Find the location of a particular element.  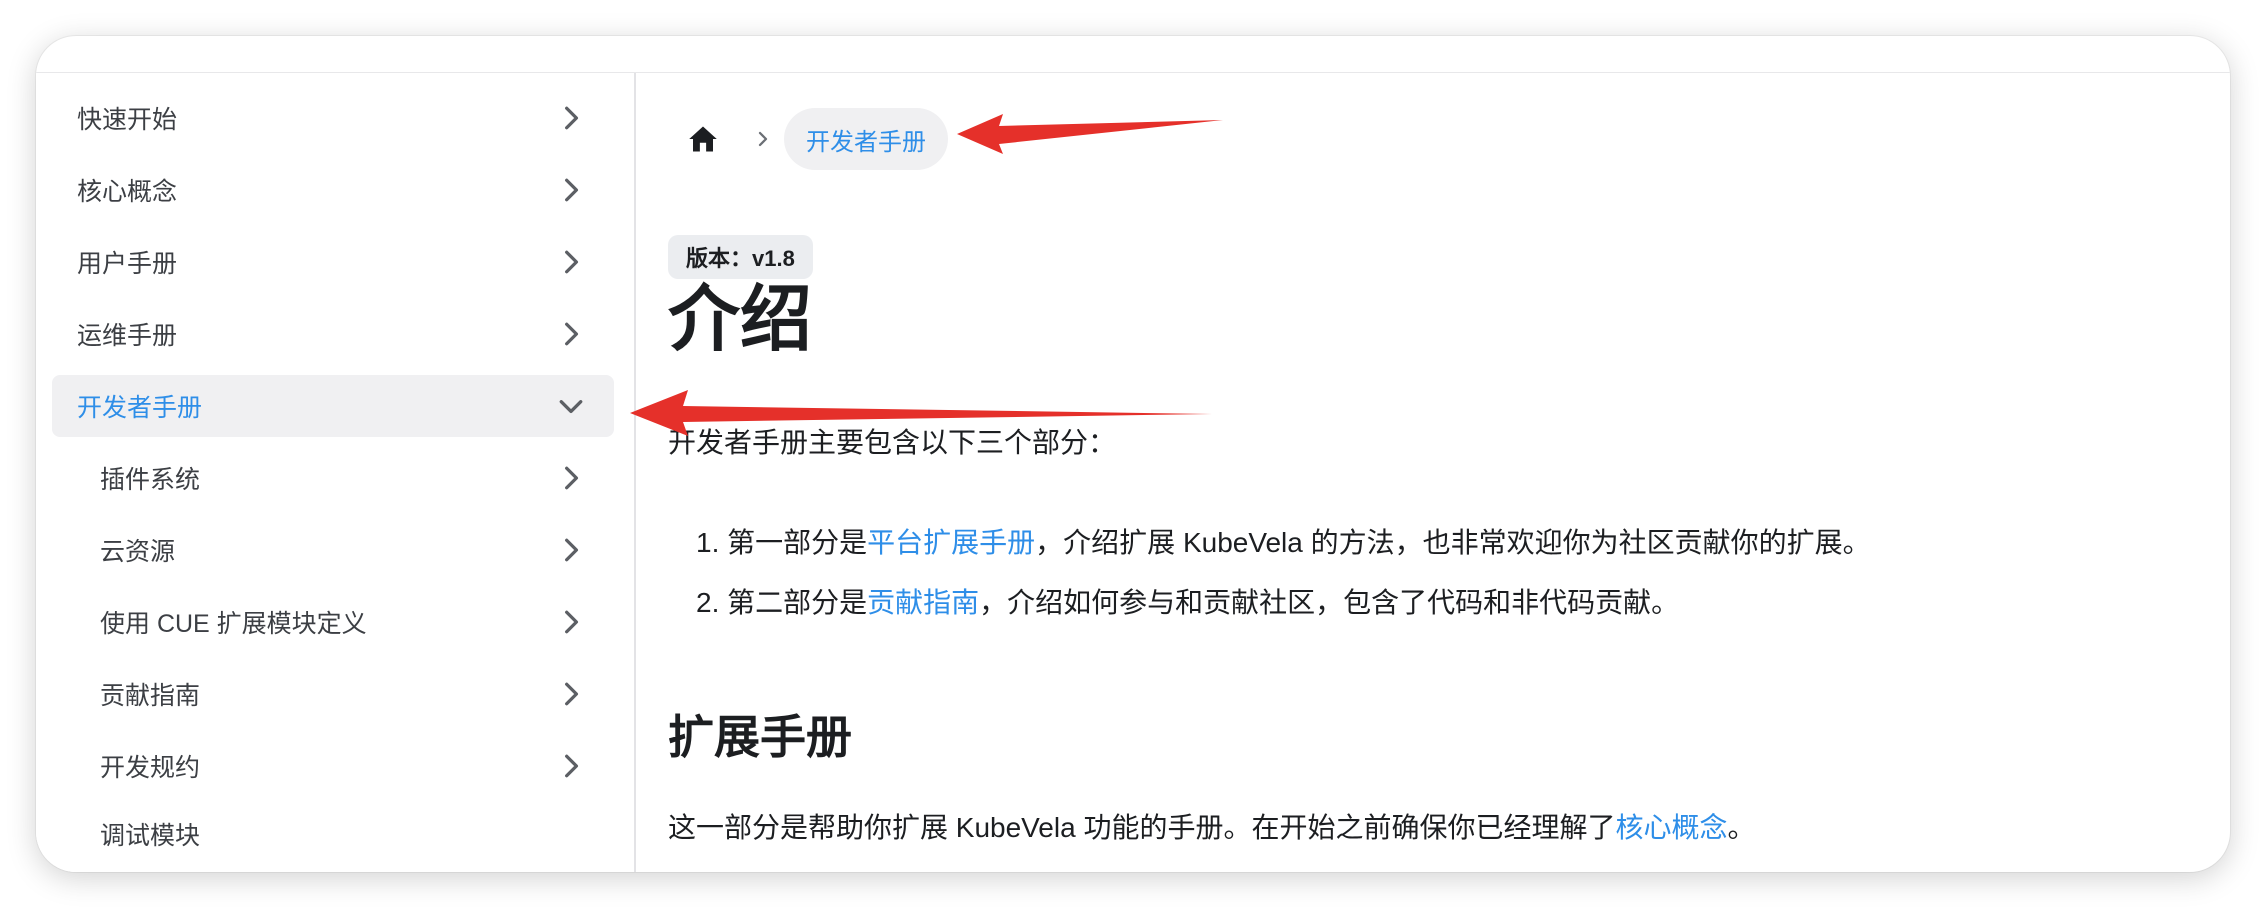

list-text: ，介绍扩展 KubeVela 的方法，也非常欢迎你为社区贡献你的扩展。 is located at coordinates (1453, 542).